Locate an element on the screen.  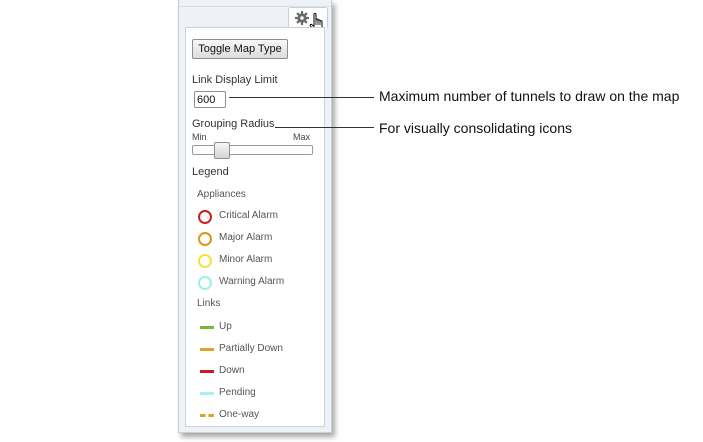
link-display-limit-label: Link Display Limit is located at coordinates (235, 80).